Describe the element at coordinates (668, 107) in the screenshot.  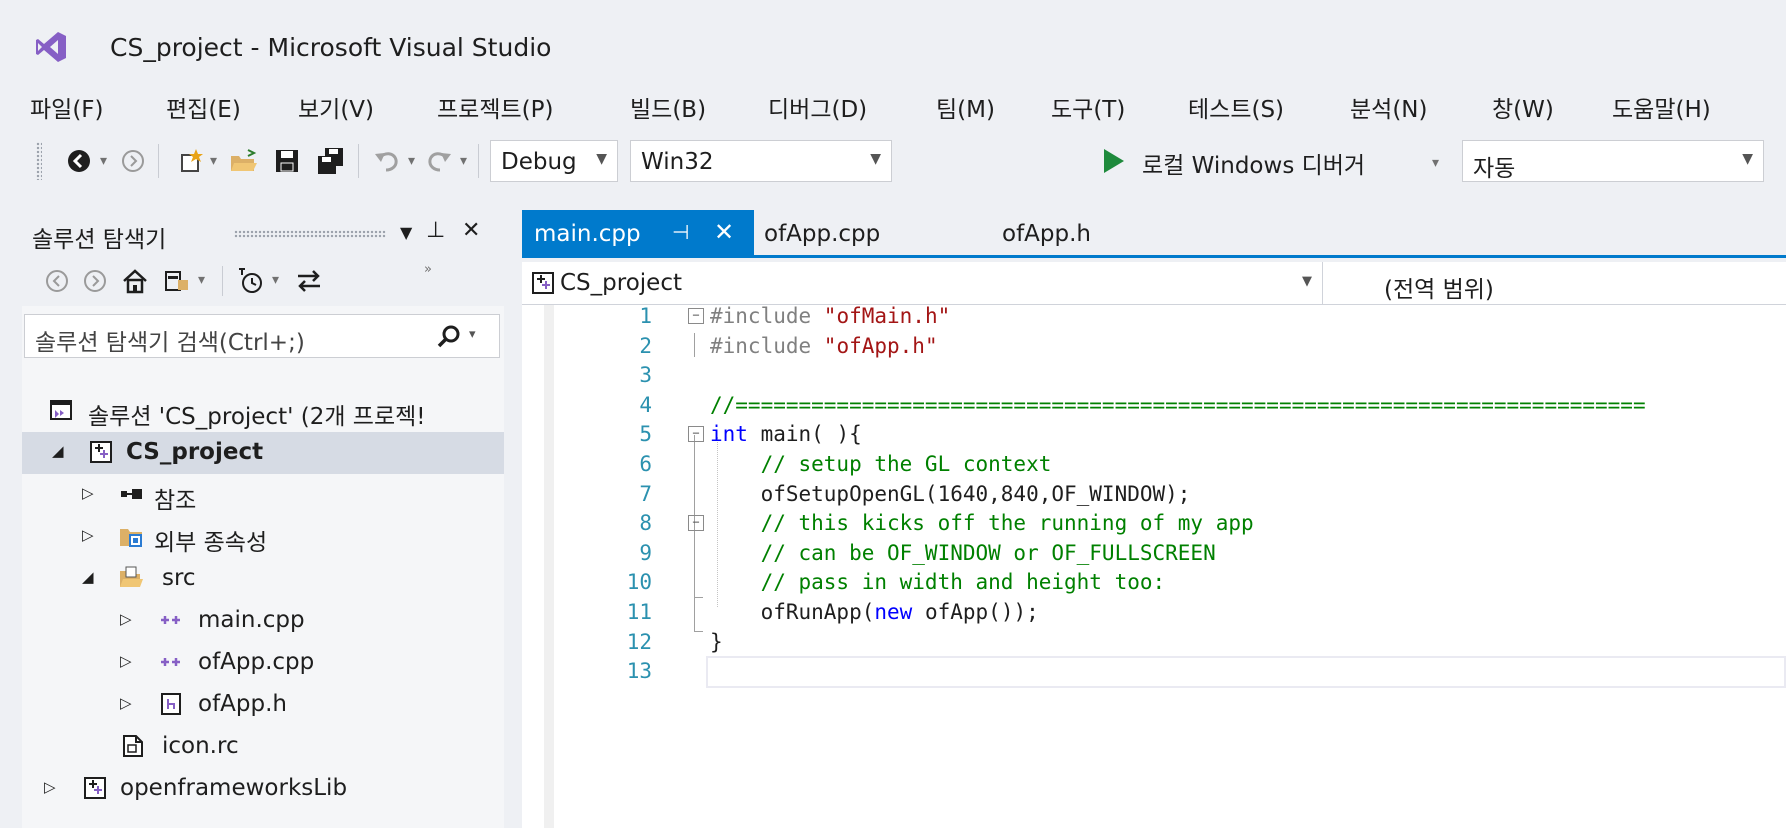
I see `menu-build: 빌드(B)` at that location.